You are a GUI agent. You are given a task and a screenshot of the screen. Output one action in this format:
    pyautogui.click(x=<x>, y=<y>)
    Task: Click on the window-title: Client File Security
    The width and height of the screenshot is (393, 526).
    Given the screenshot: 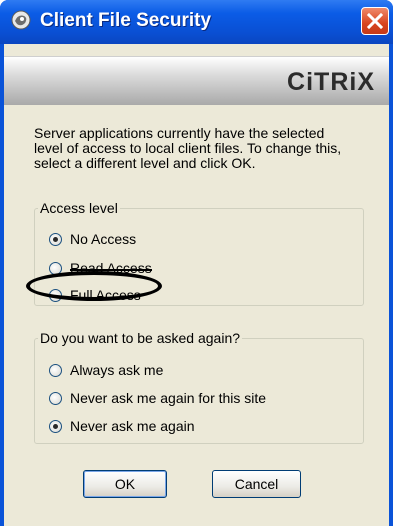 What is the action you would take?
    pyautogui.click(x=126, y=20)
    